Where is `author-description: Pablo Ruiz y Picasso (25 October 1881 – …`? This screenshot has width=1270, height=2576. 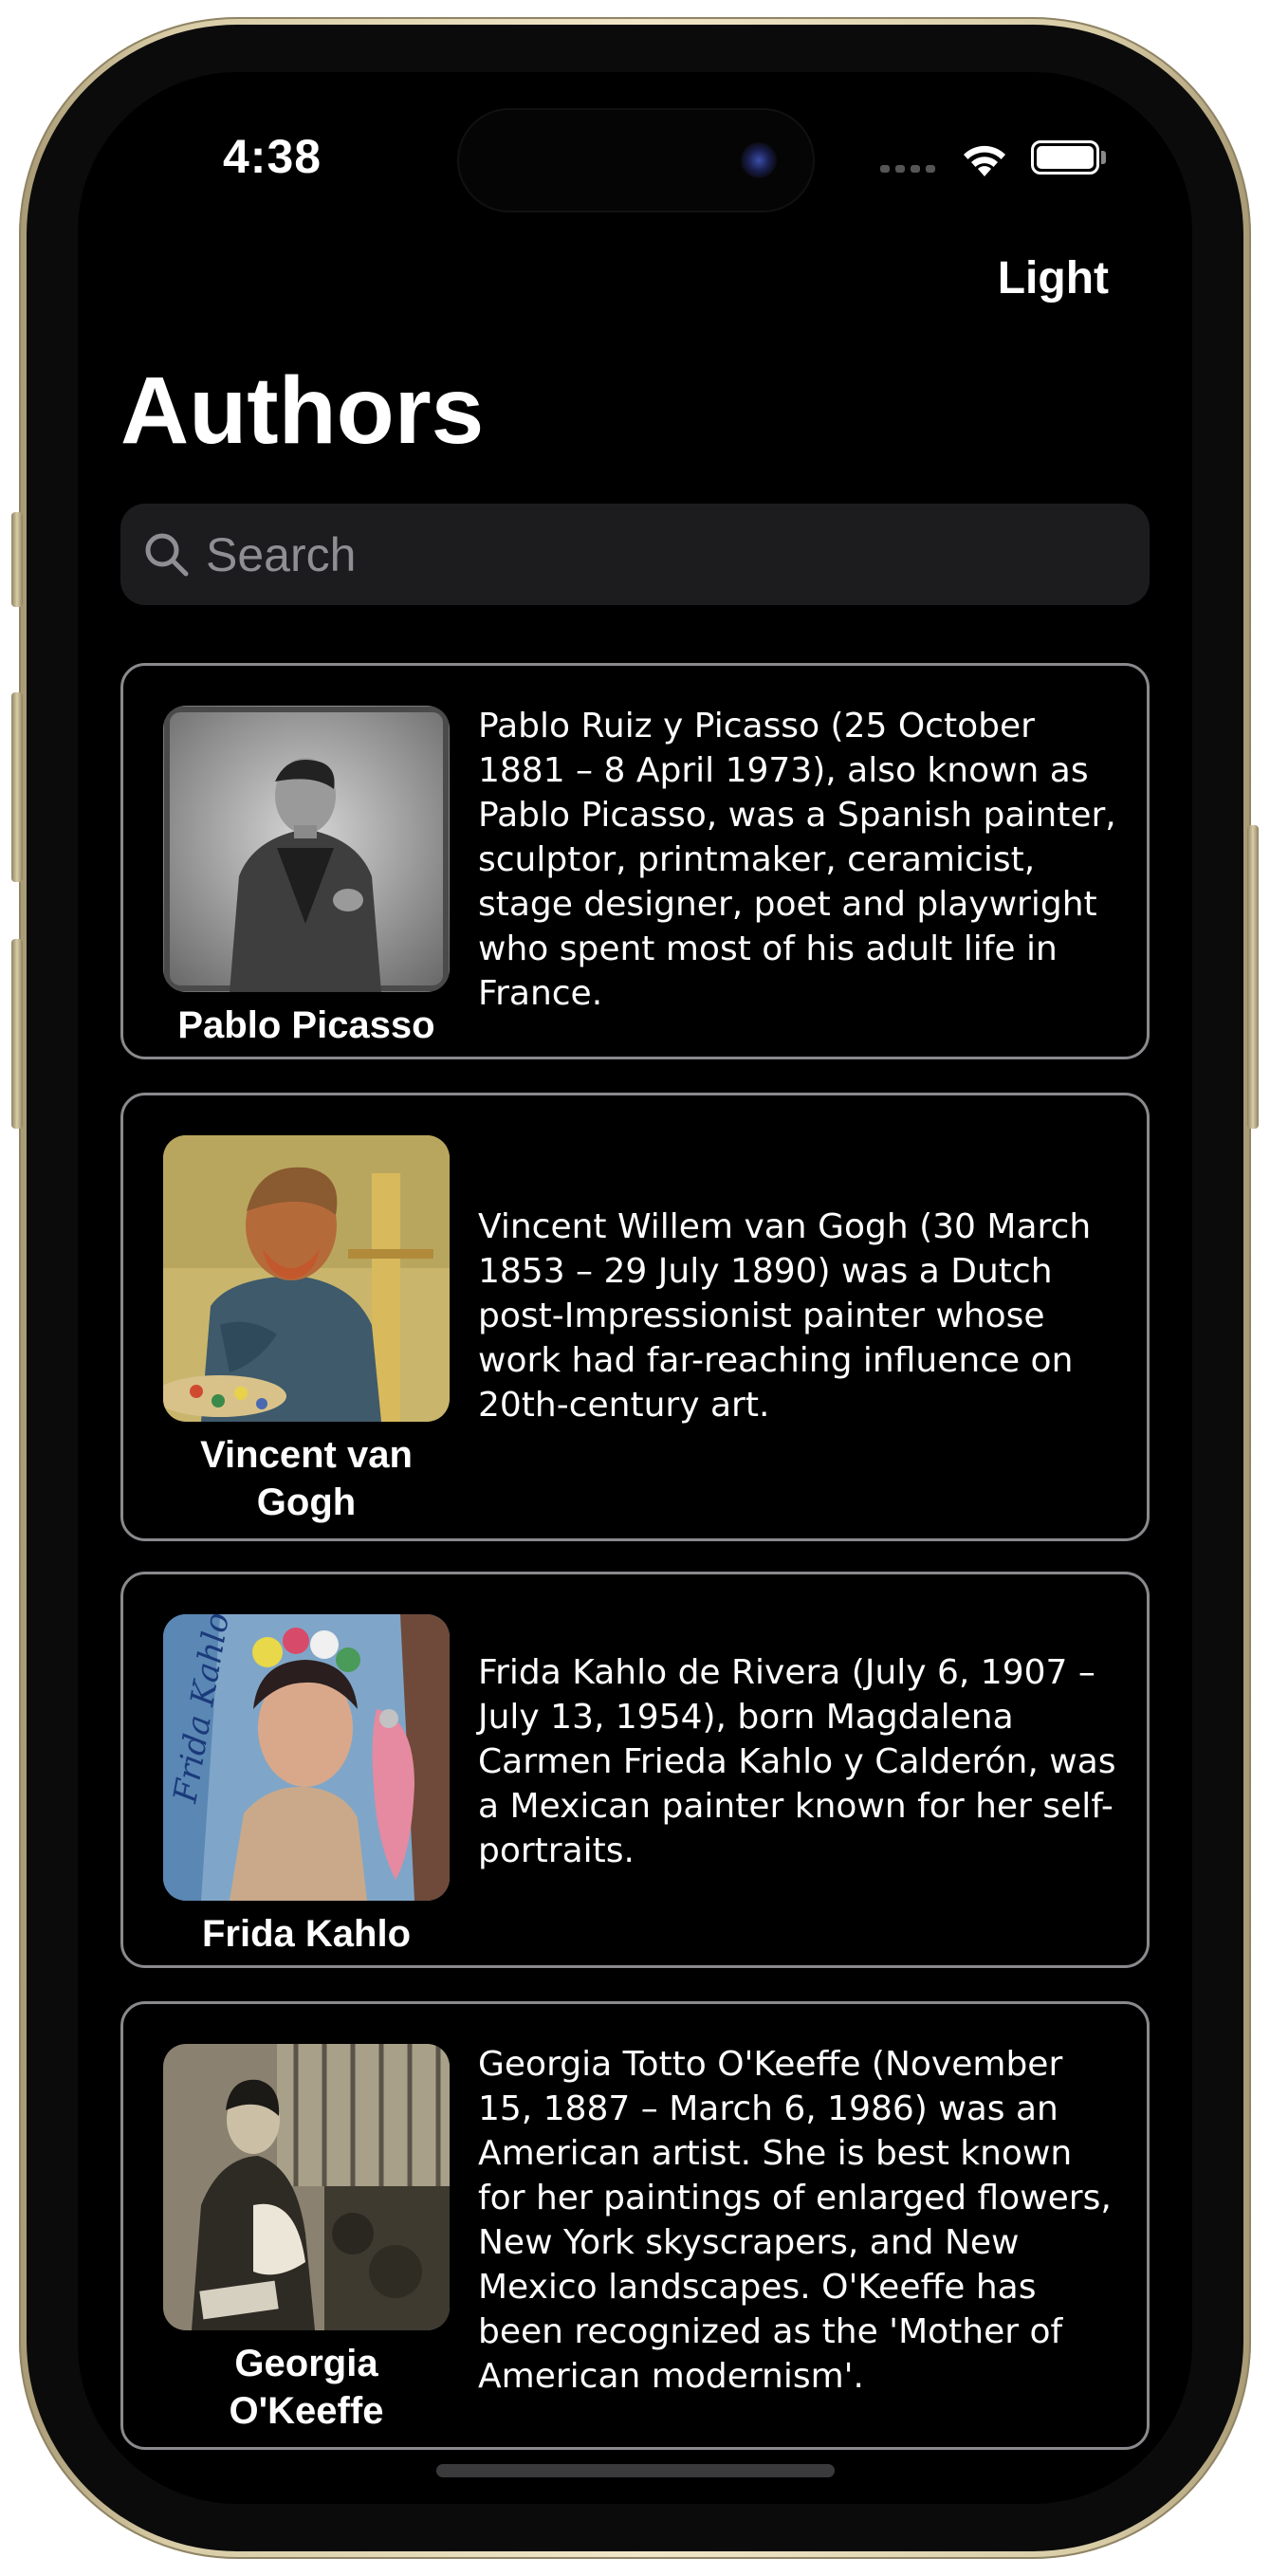 author-description: Pablo Ruiz y Picasso (25 October 1881 – … is located at coordinates (797, 860).